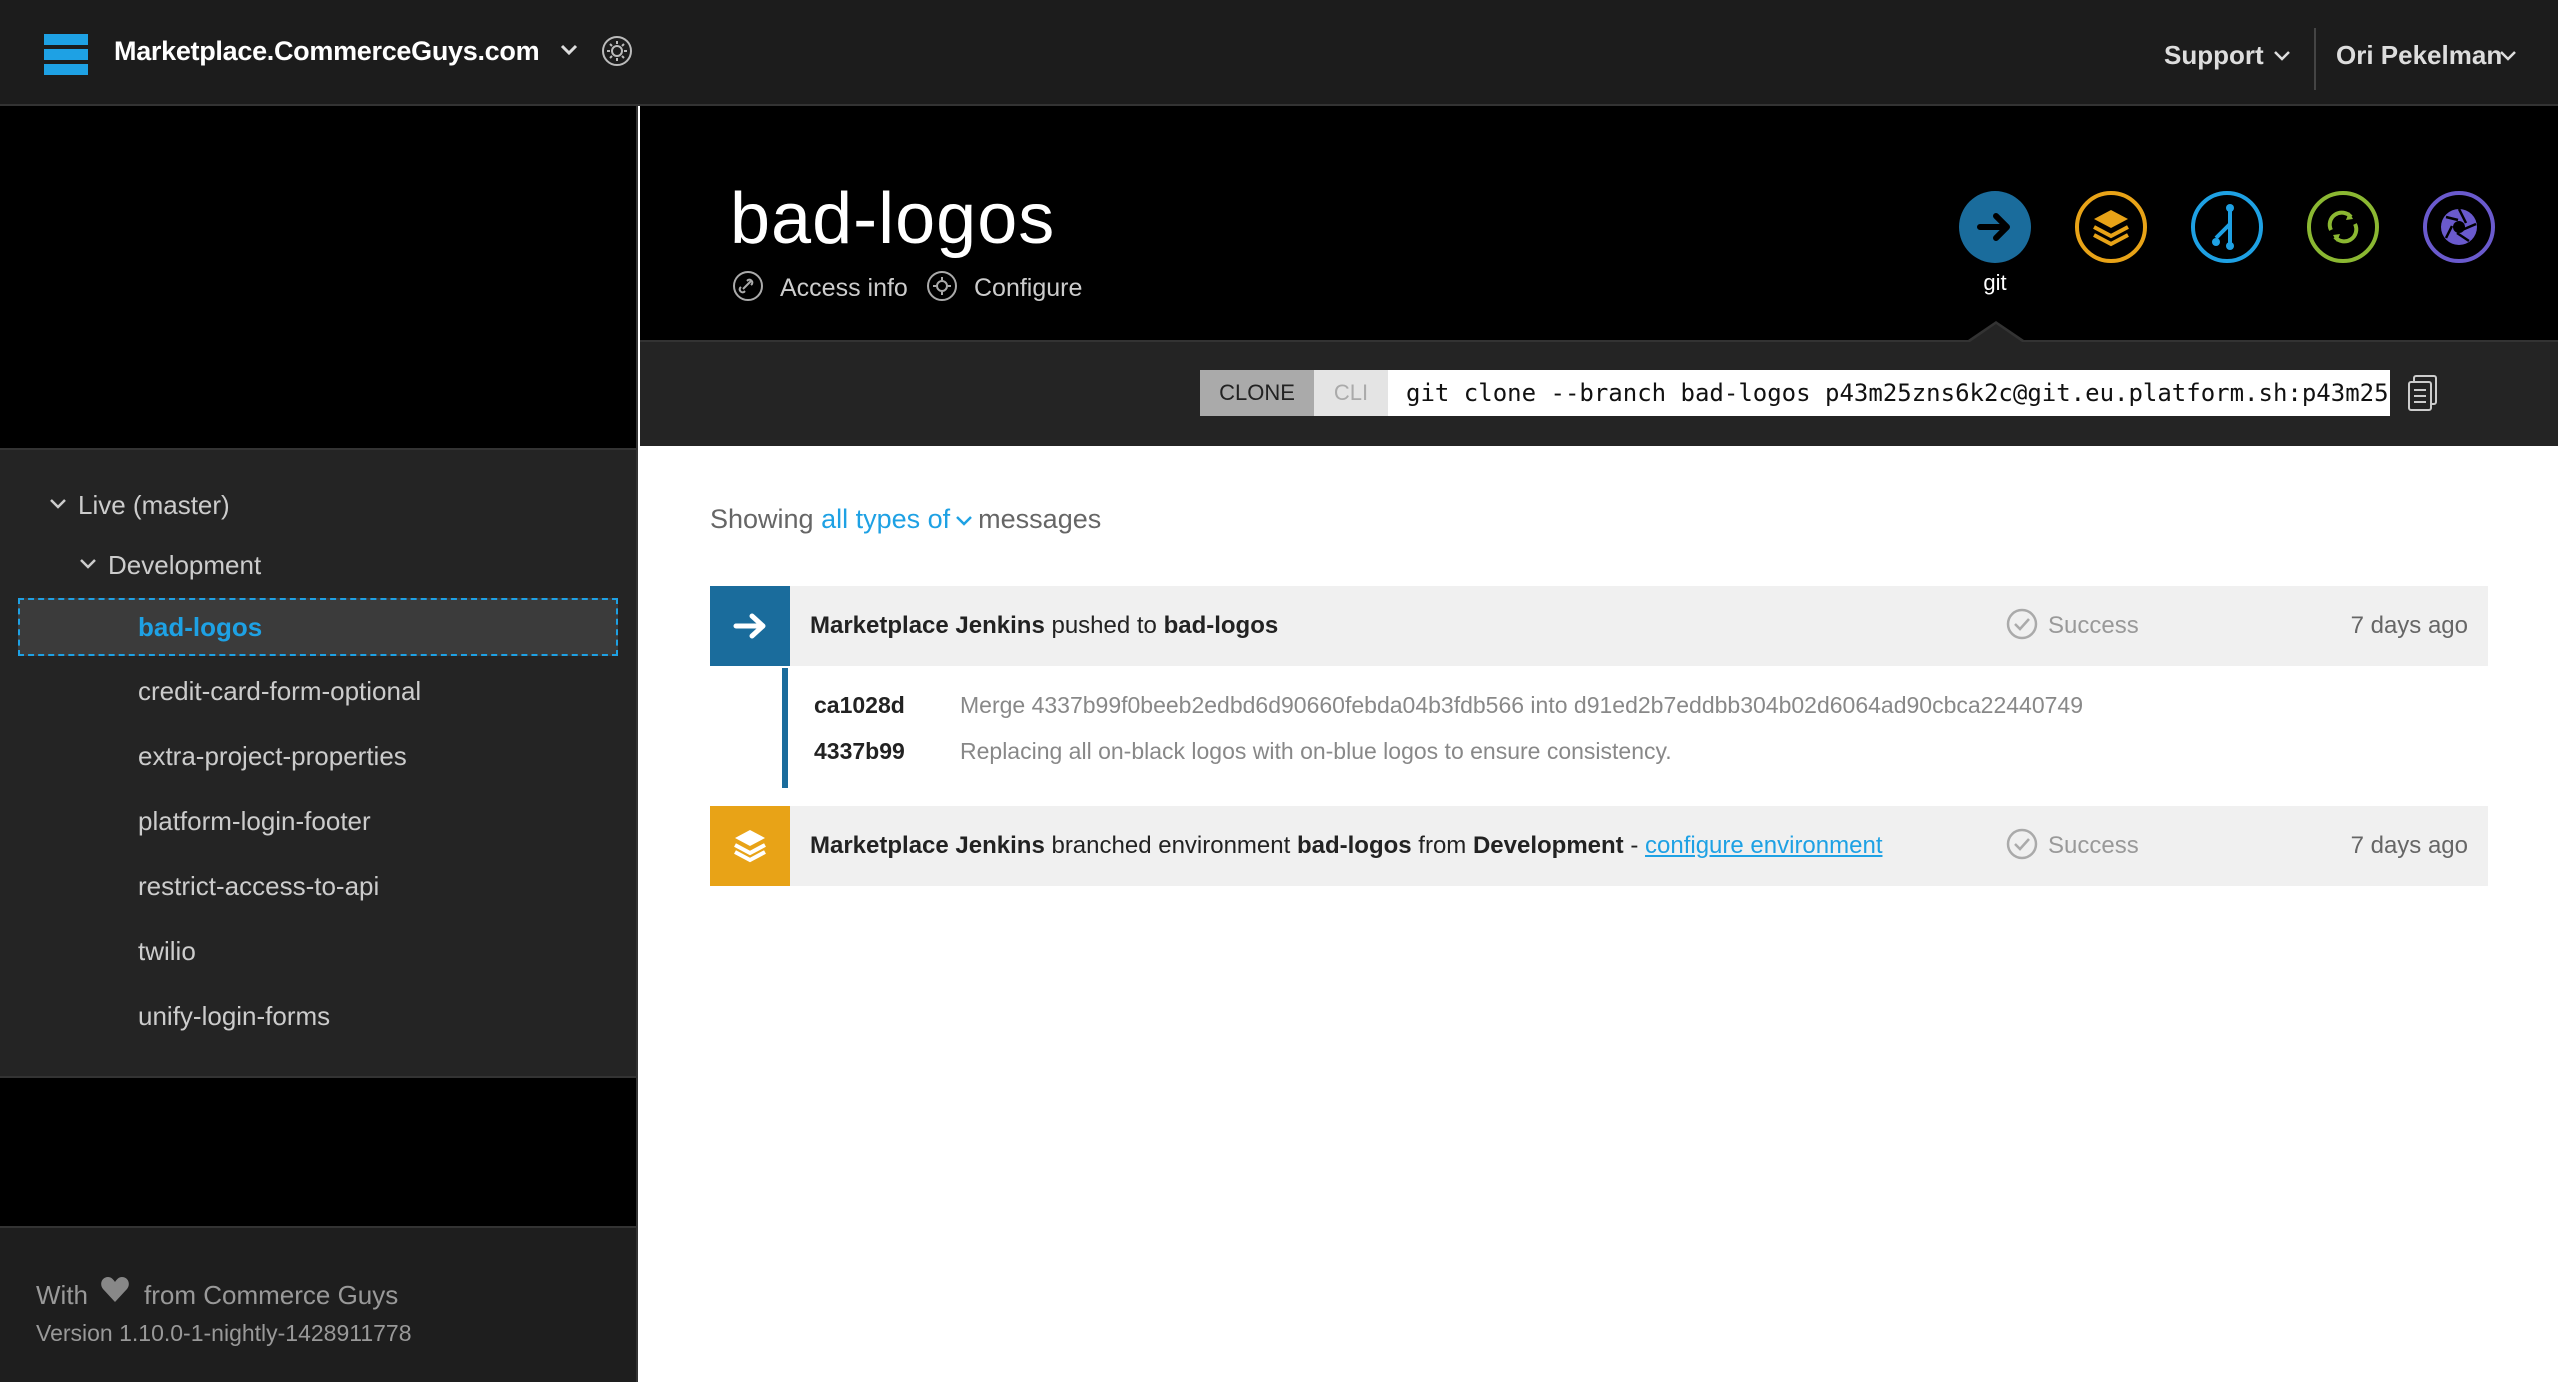 This screenshot has width=2558, height=1382. What do you see at coordinates (184, 565) in the screenshot?
I see `tree-item-development: Development` at bounding box center [184, 565].